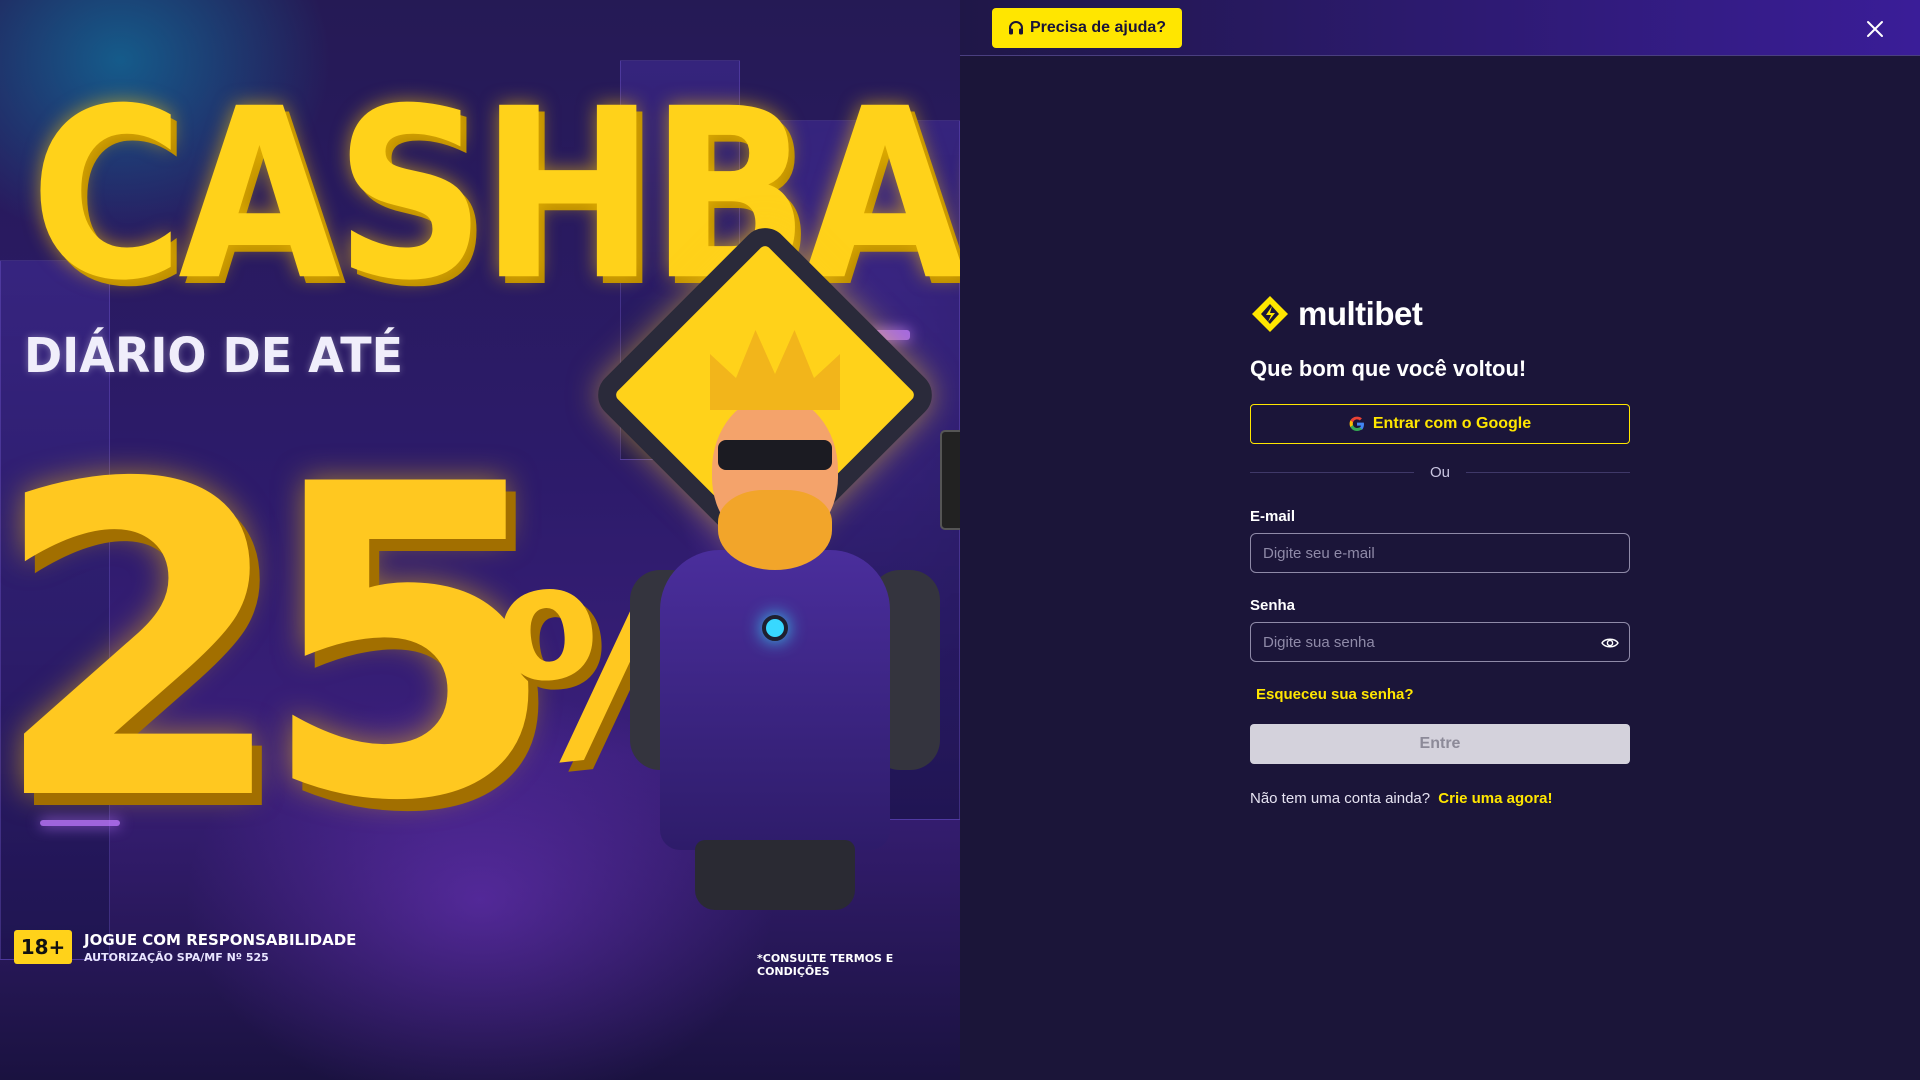 The width and height of the screenshot is (1920, 1080). I want to click on mascot-illustration, so click(774, 564).